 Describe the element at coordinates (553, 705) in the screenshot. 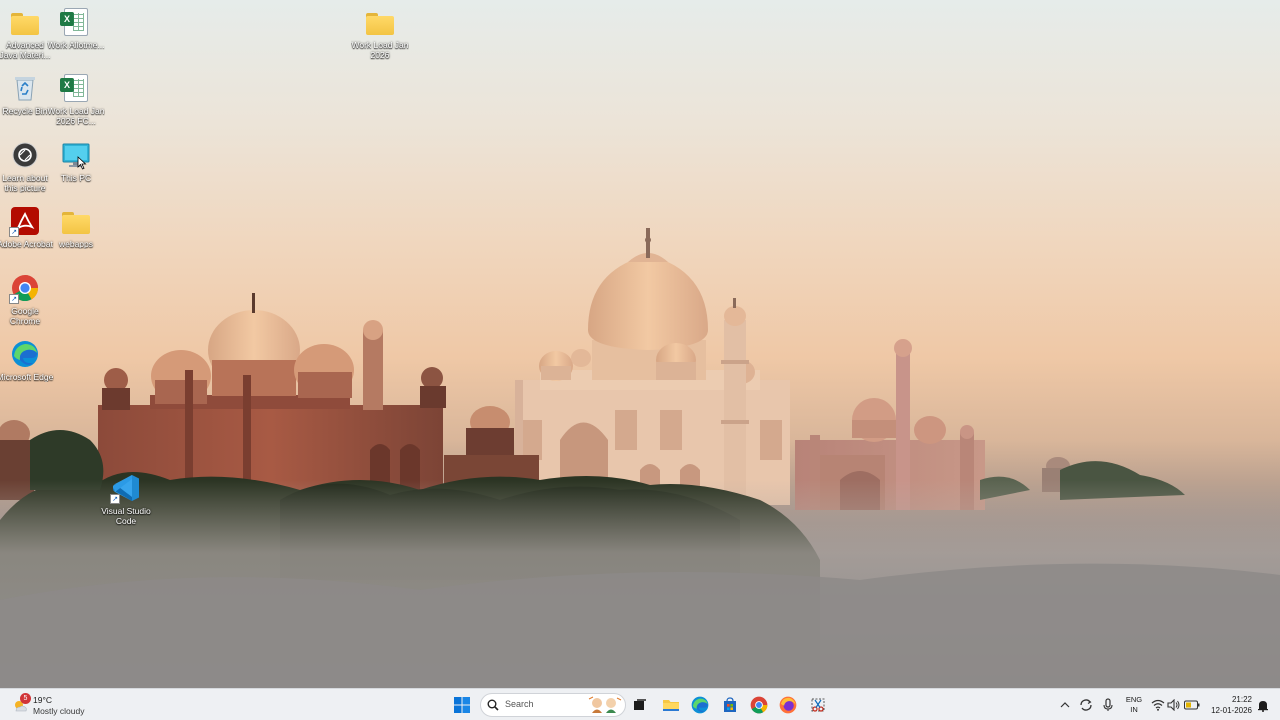

I see `taskbar-search-box: Search` at that location.